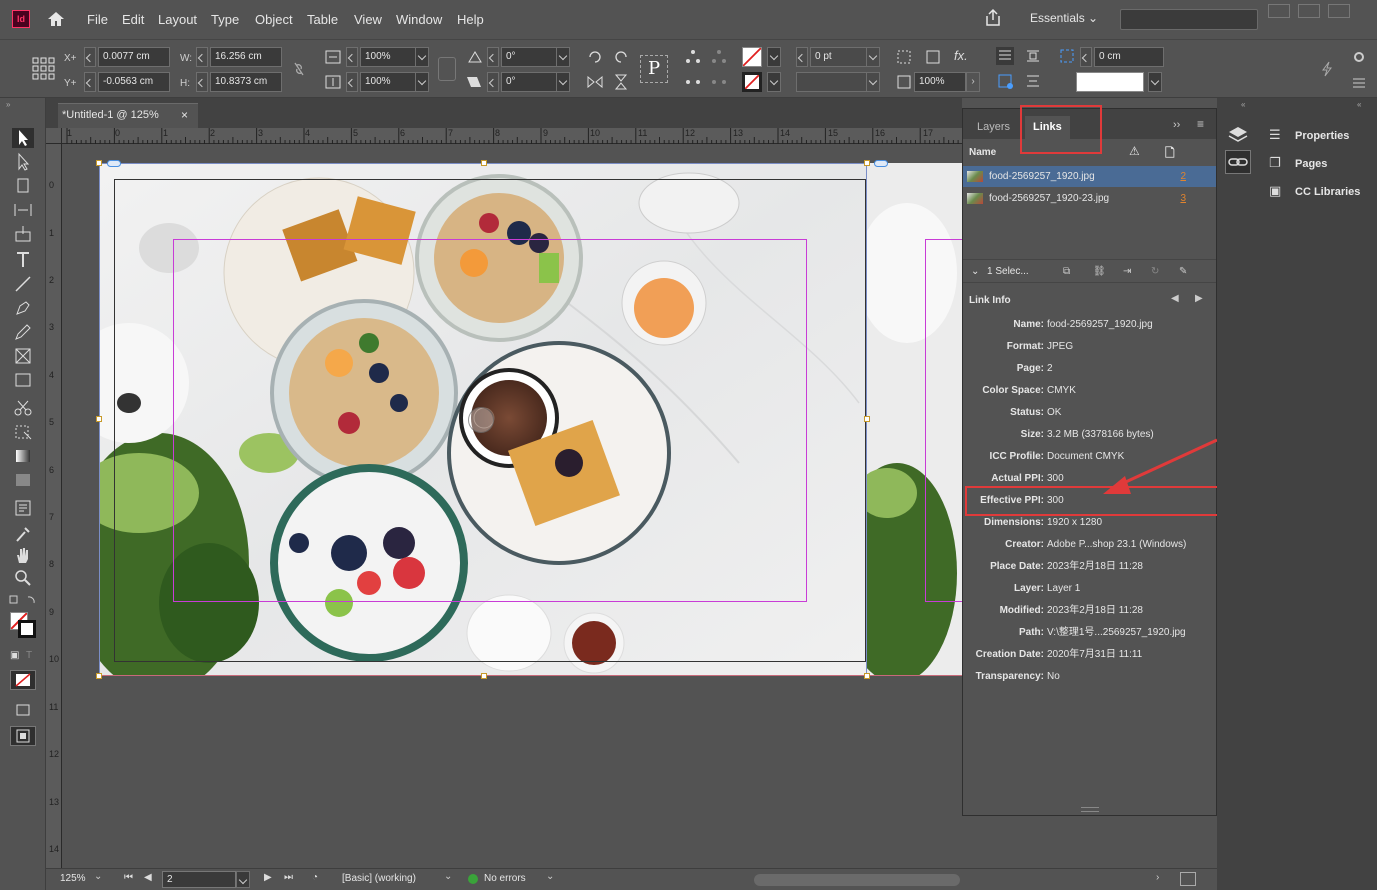 Image resolution: width=1377 pixels, height=890 pixels. What do you see at coordinates (982, 152) in the screenshot?
I see `name-column-header: Name` at bounding box center [982, 152].